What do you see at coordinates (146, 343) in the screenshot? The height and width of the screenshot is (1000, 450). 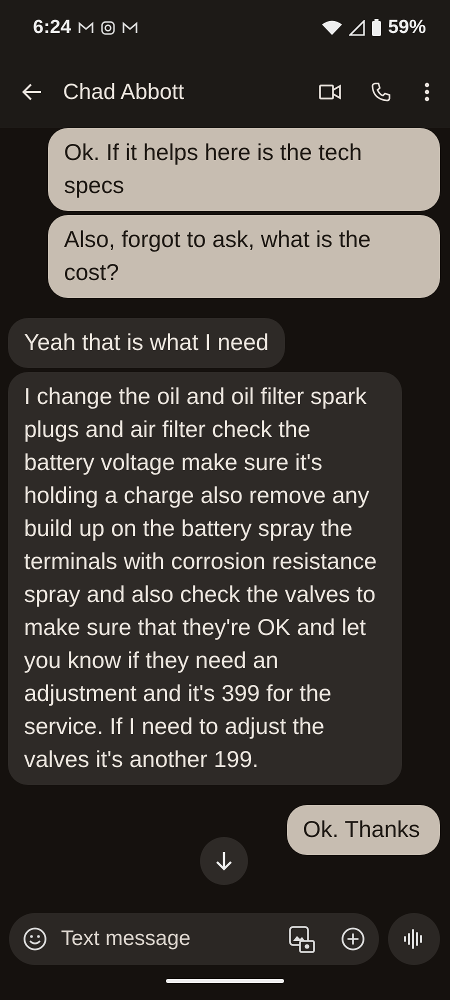 I see `message-bubble: Yeah that is what I need` at bounding box center [146, 343].